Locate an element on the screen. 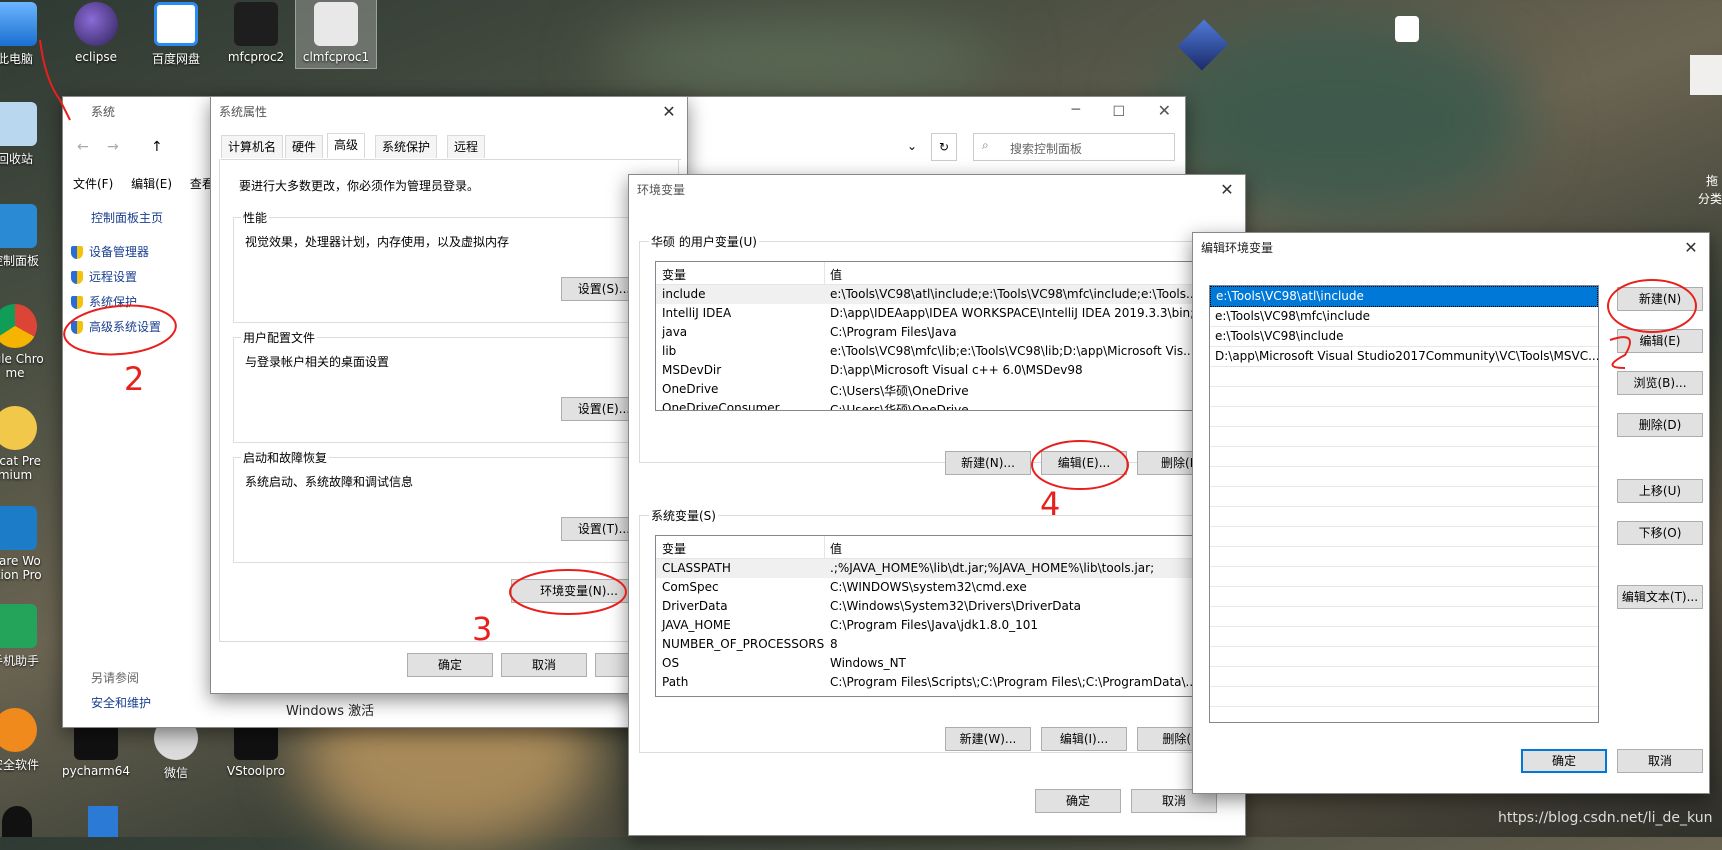  link-system-protection: 系统保护 is located at coordinates (104, 301).